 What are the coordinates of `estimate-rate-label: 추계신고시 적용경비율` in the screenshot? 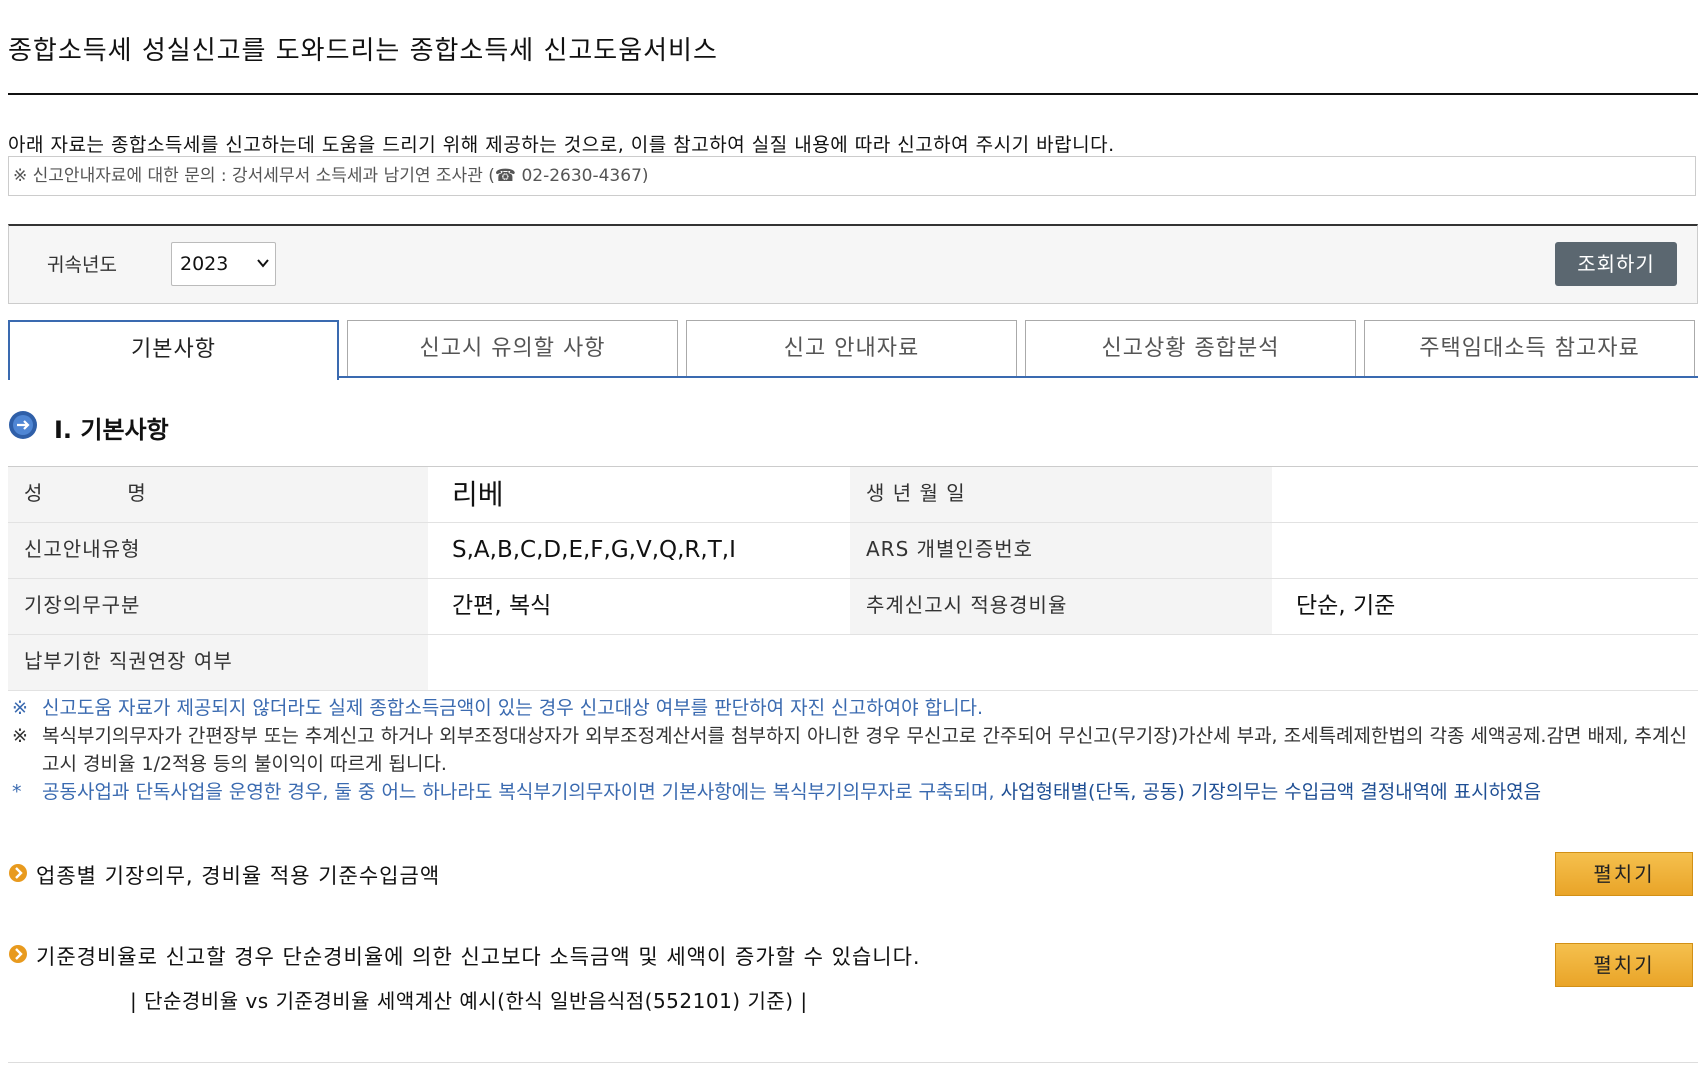 It's located at (1061, 606).